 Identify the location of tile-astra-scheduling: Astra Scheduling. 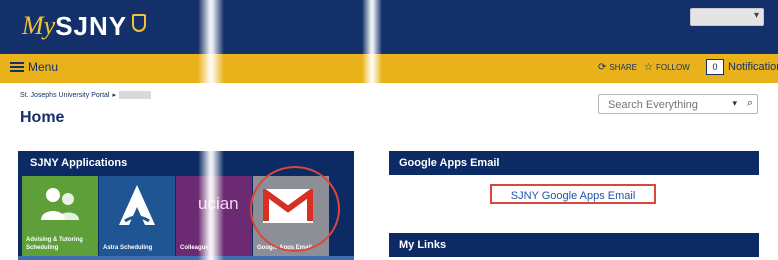
(137, 216).